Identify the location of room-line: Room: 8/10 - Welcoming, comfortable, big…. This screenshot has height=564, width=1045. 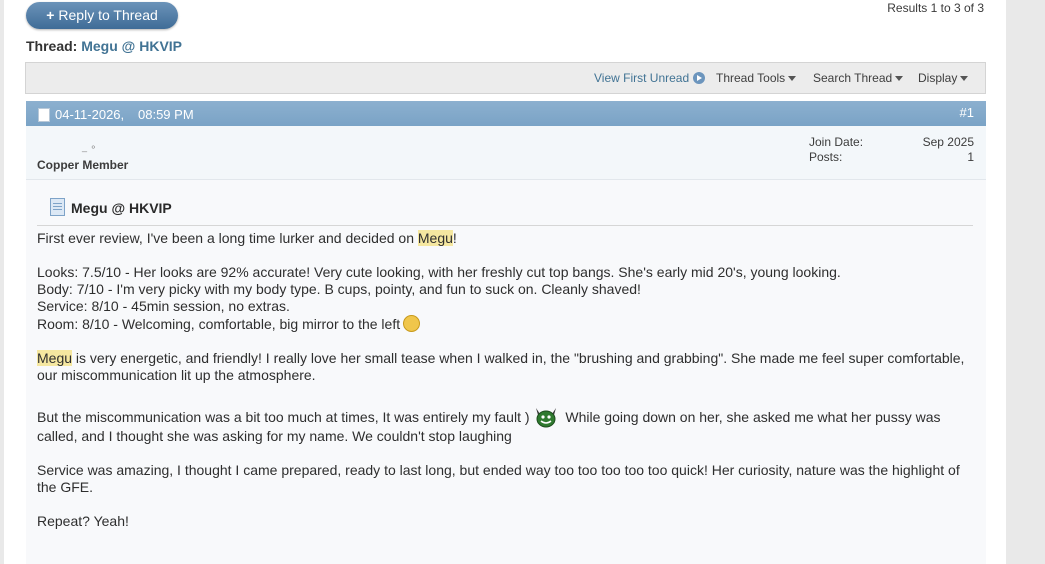
(505, 324).